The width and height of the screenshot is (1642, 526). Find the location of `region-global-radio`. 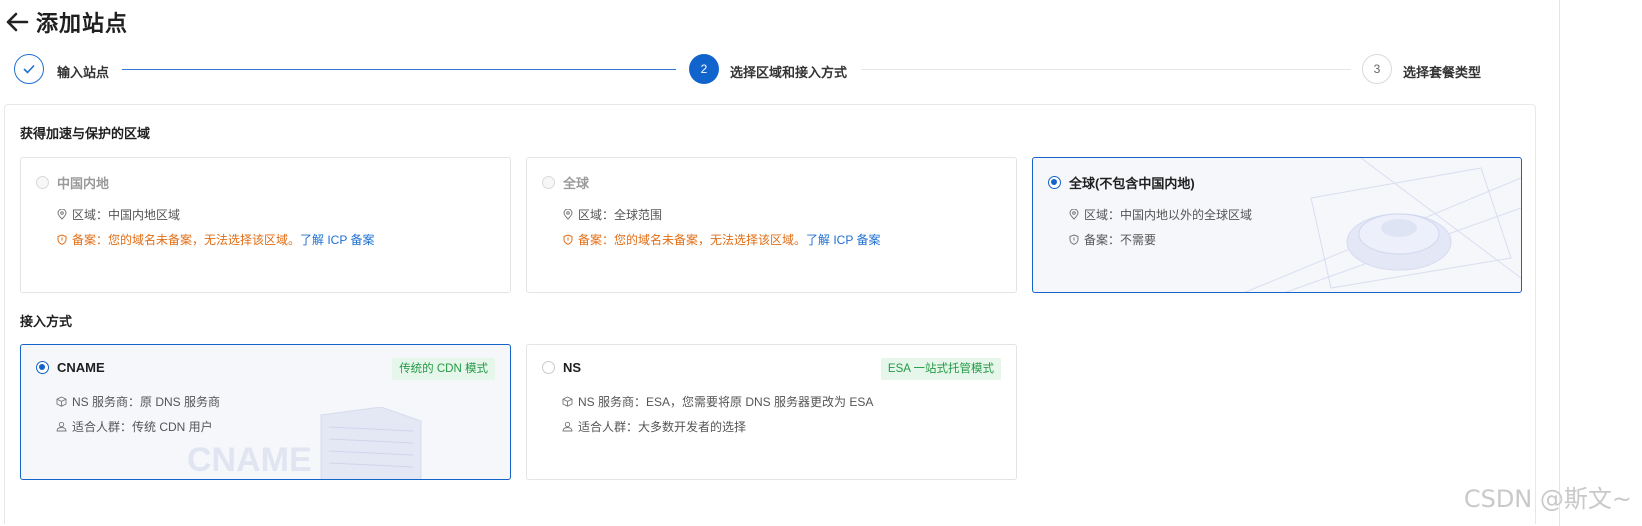

region-global-radio is located at coordinates (548, 182).